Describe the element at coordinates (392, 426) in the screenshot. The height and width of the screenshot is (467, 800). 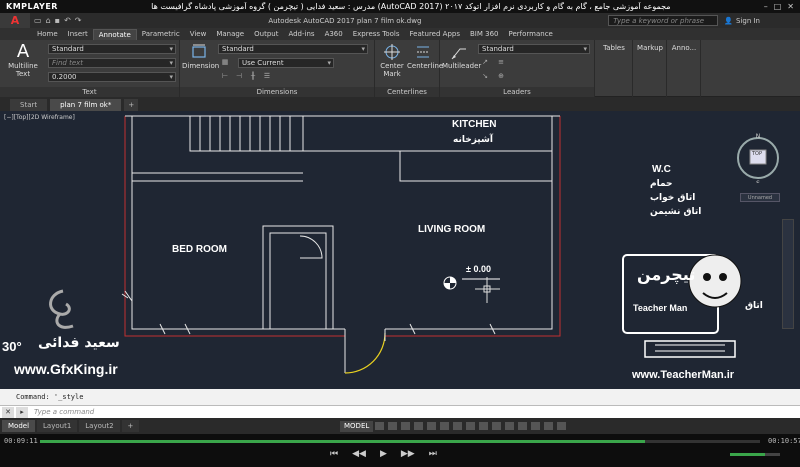
I see `snap-icon` at that location.